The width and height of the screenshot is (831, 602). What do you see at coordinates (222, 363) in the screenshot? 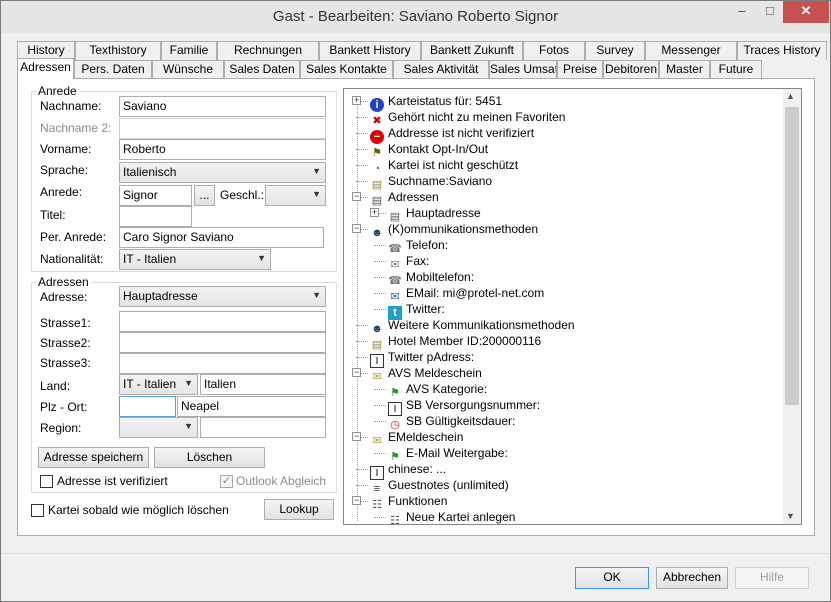
I see `strasse3-field` at bounding box center [222, 363].